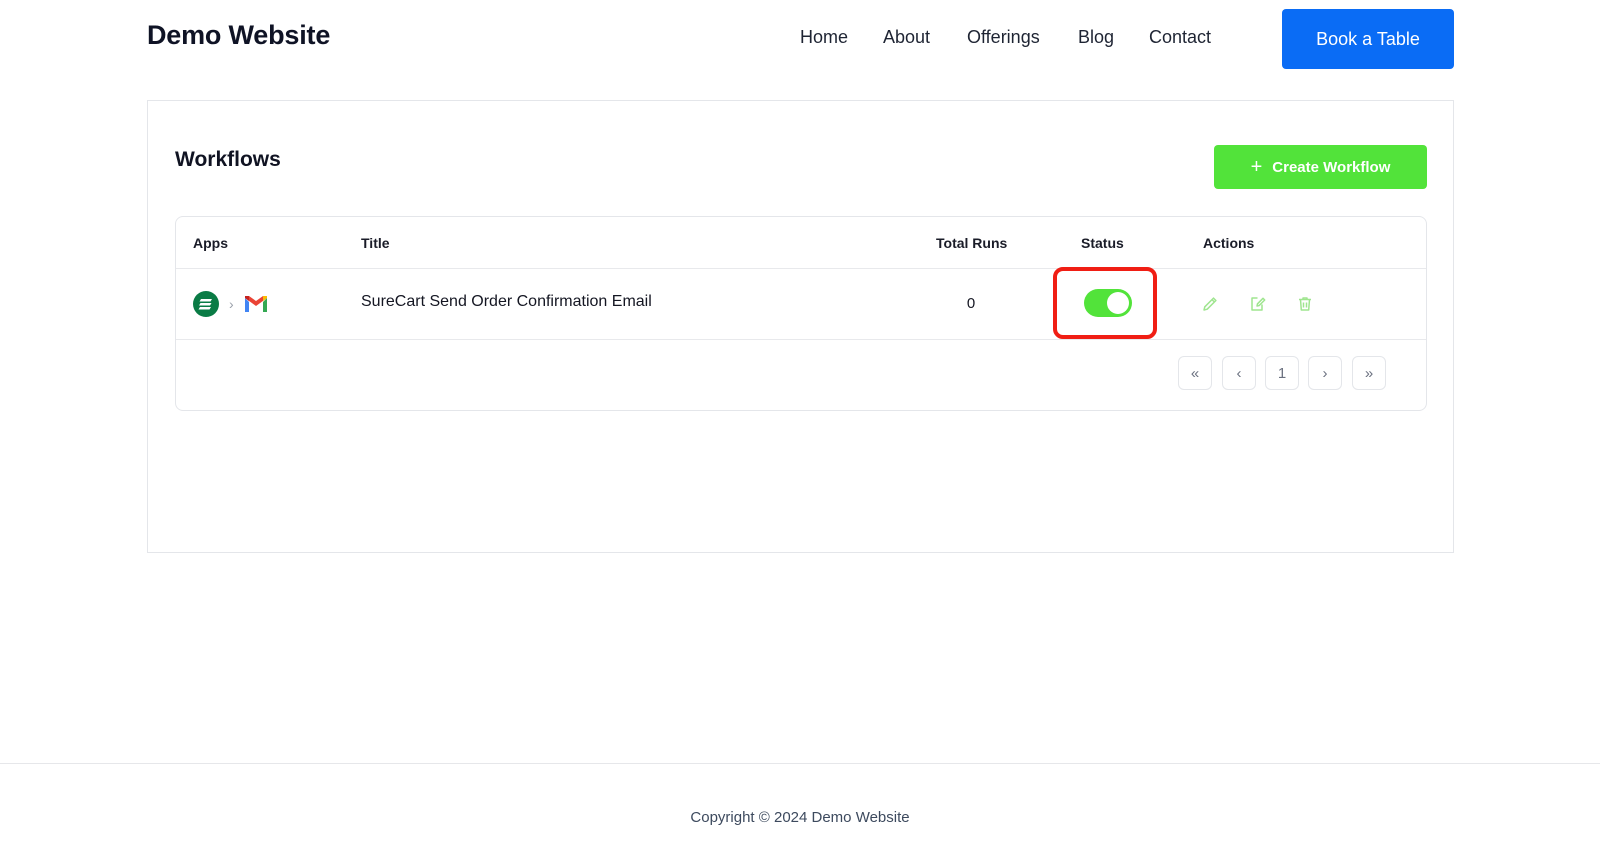 The width and height of the screenshot is (1600, 866). I want to click on create-workflow-button: + Create Workflow, so click(1320, 167).